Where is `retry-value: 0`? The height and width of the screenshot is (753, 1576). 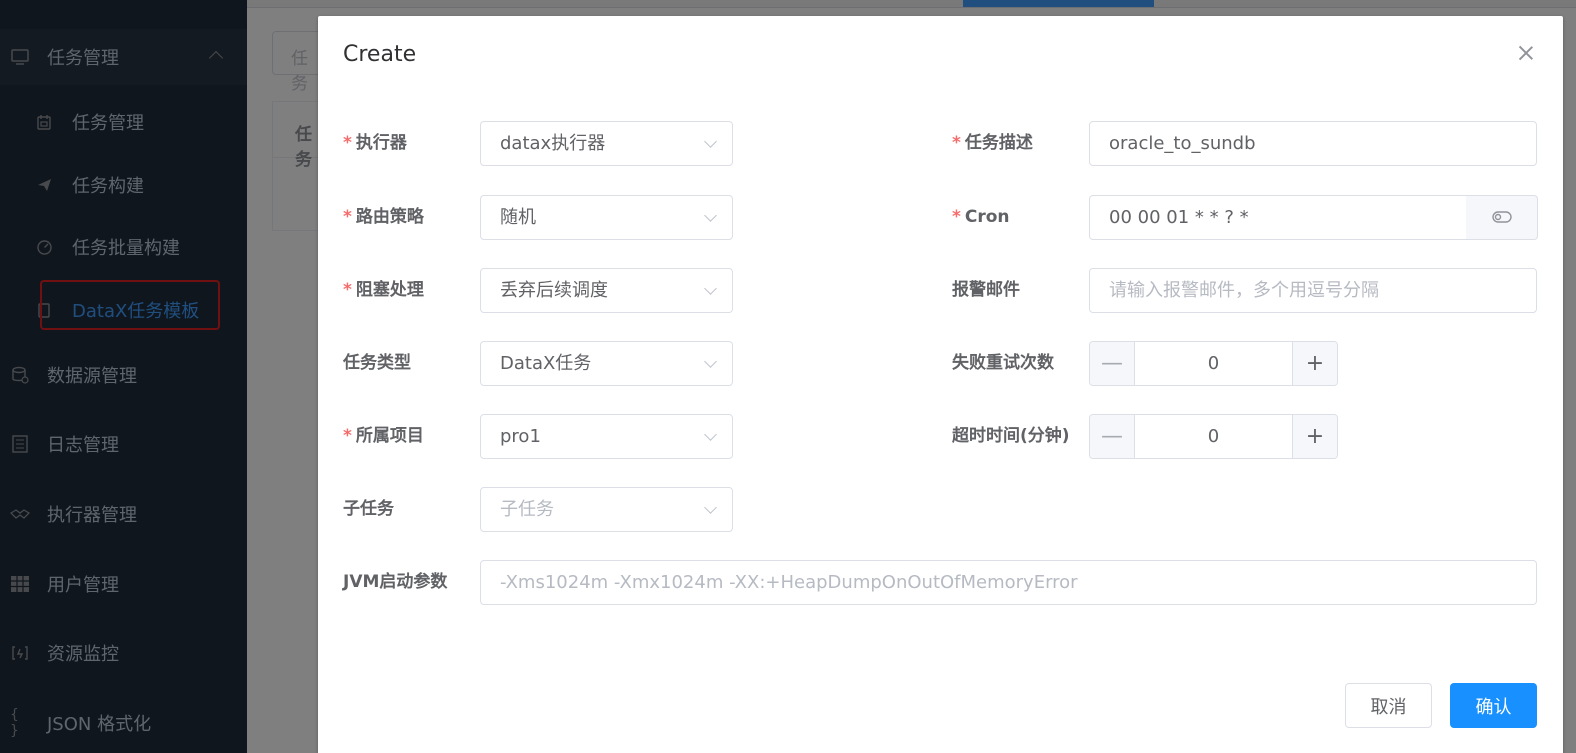
retry-value: 0 is located at coordinates (1213, 363).